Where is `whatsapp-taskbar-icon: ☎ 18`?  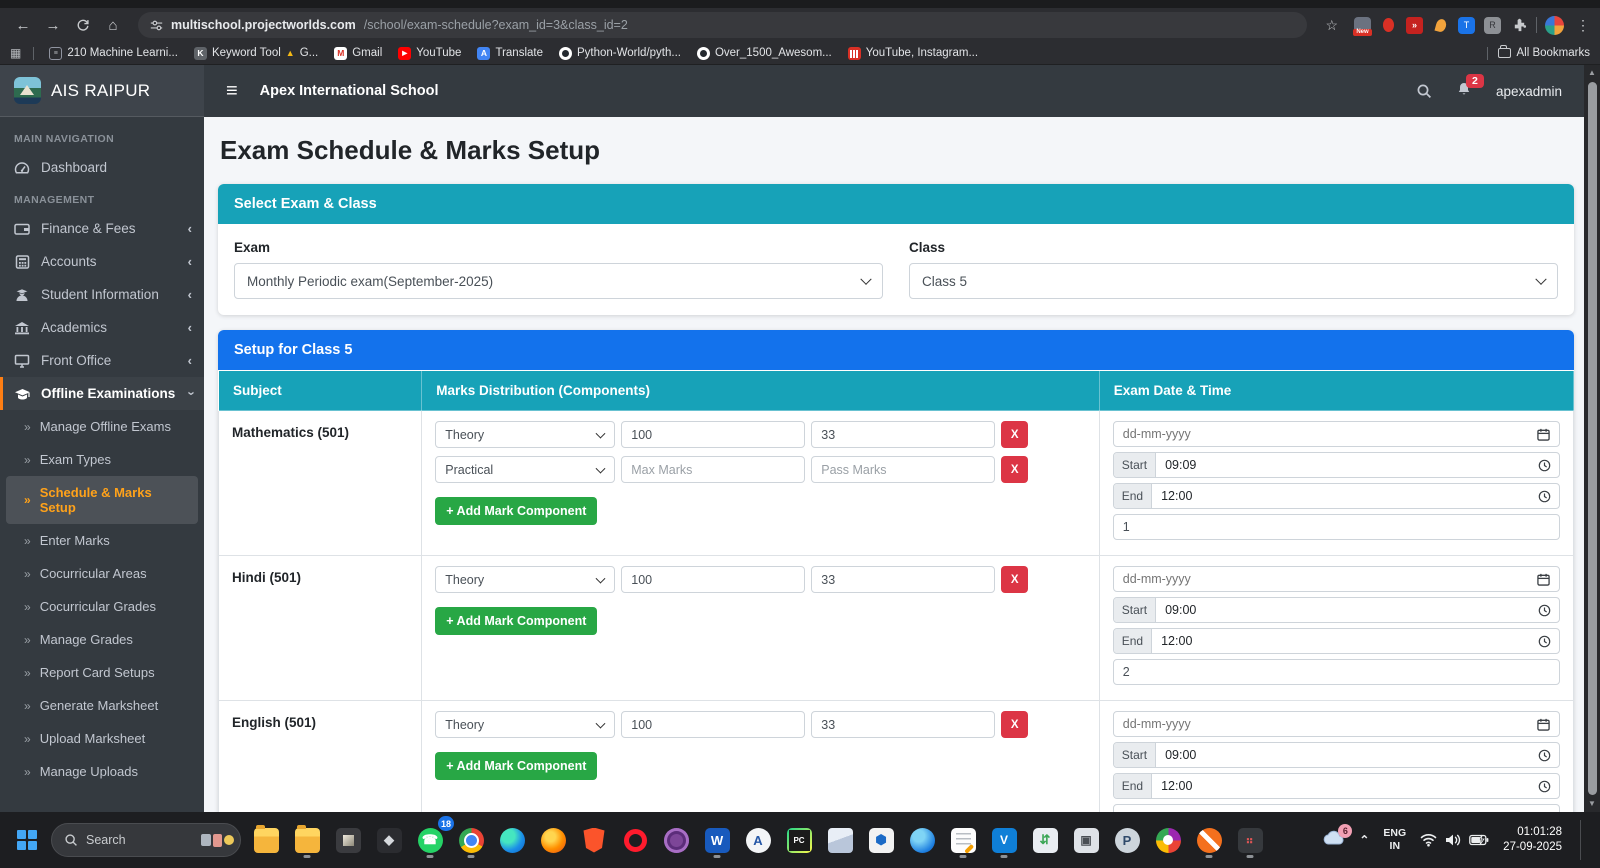
whatsapp-taskbar-icon: ☎ 18 is located at coordinates (433, 838).